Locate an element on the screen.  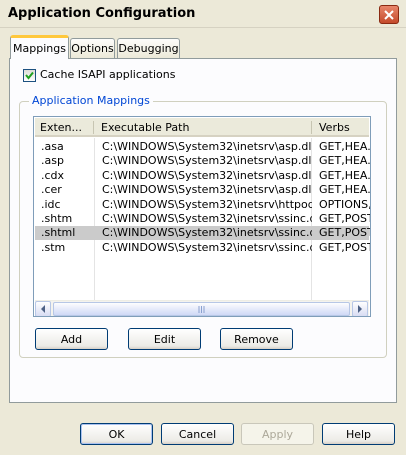
grip-icon is located at coordinates (201, 309).